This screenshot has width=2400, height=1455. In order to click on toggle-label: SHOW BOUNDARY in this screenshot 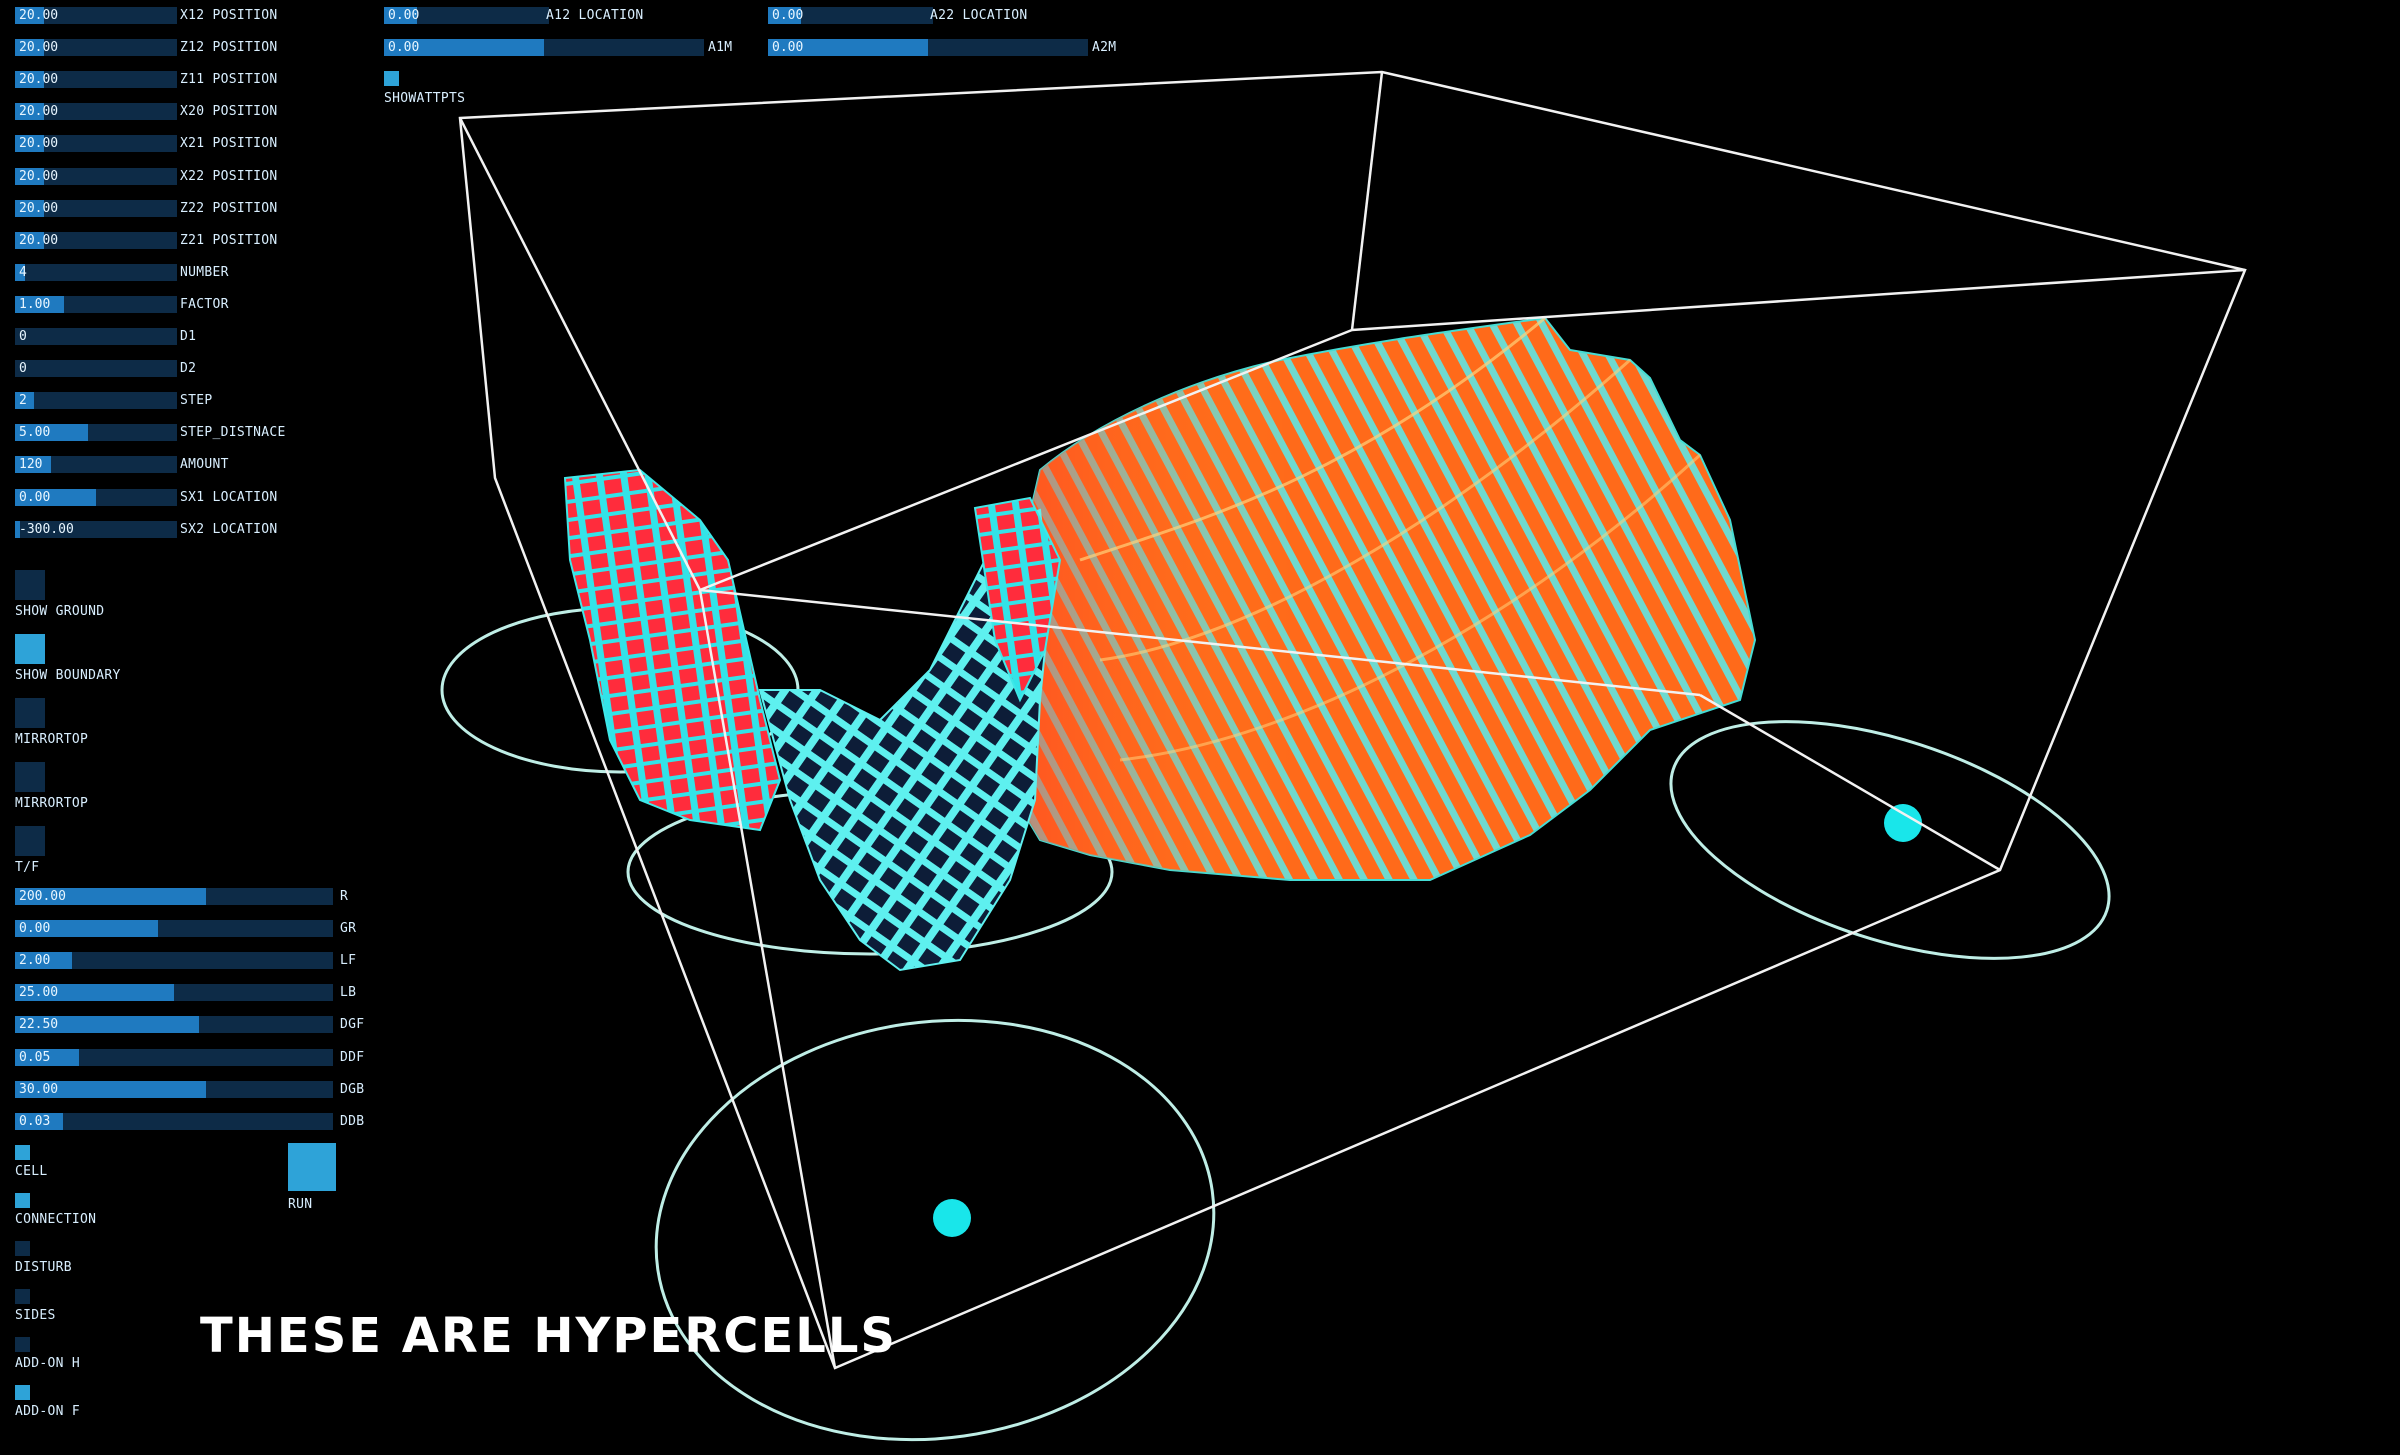, I will do `click(68, 675)`.